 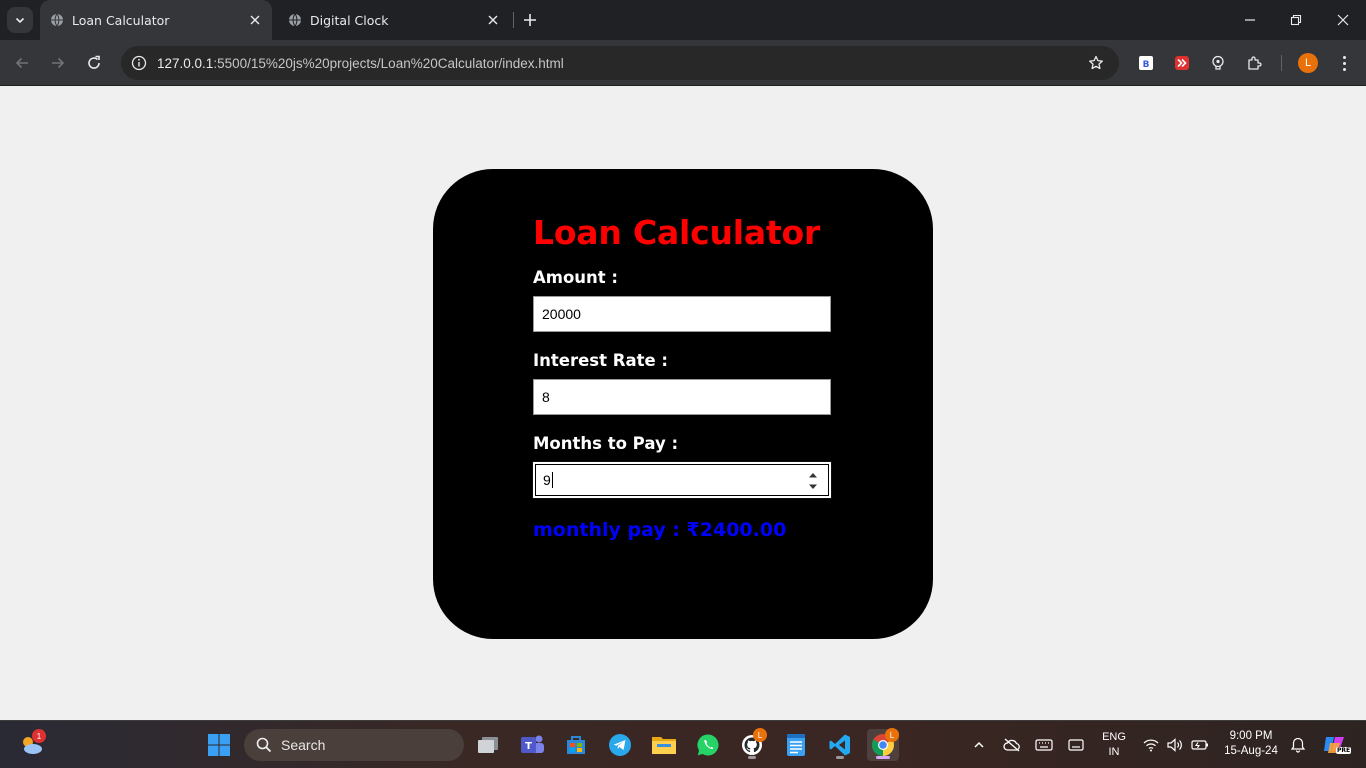 I want to click on region-code: IN, so click(x=1114, y=752).